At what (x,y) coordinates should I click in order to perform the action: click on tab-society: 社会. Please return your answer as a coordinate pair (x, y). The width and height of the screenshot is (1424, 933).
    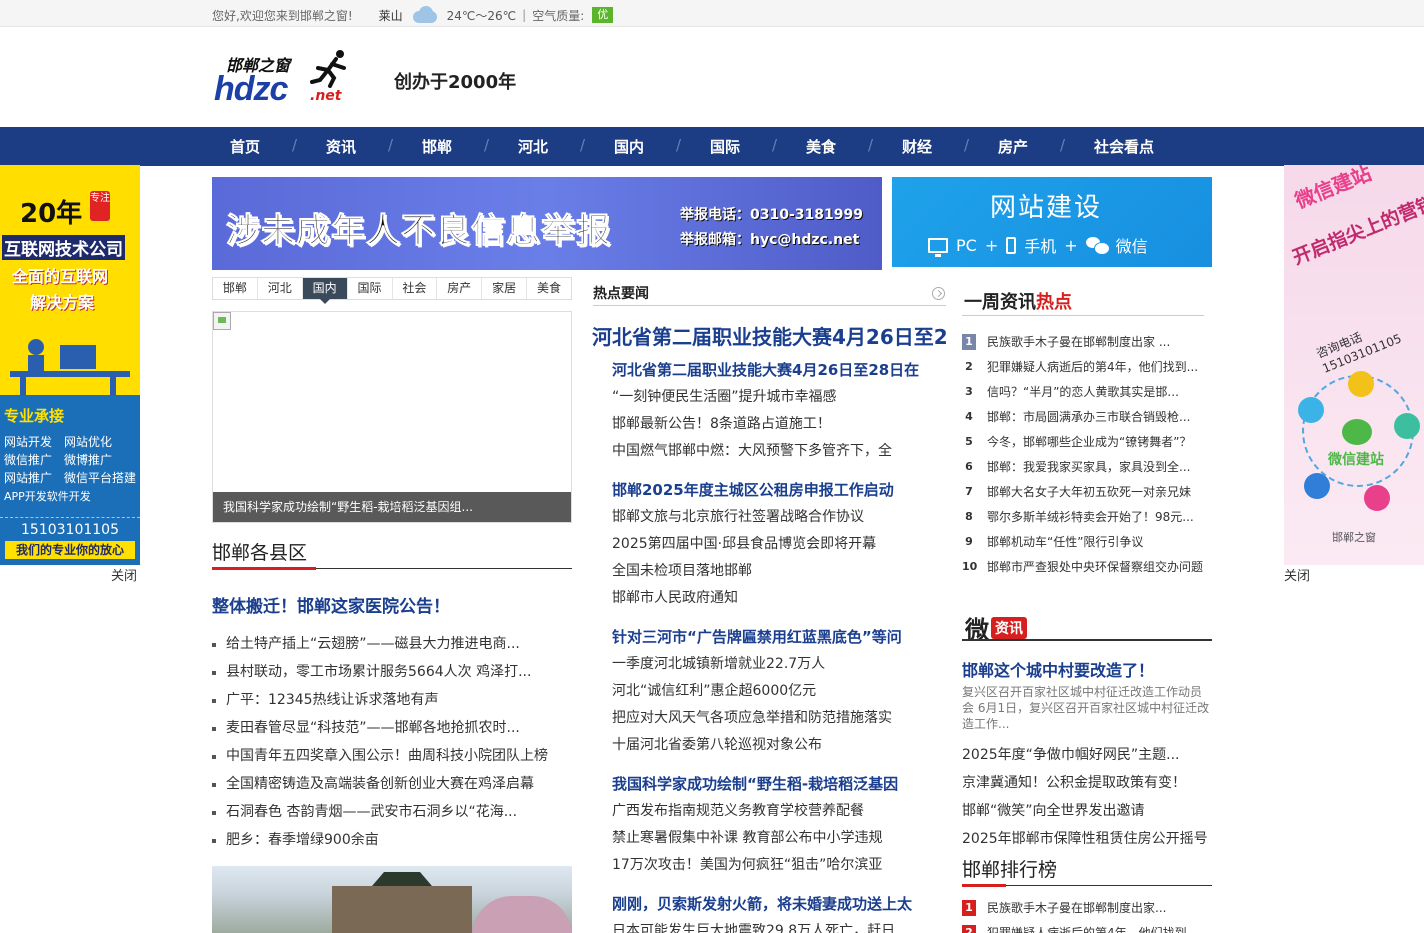
    Looking at the image, I should click on (415, 288).